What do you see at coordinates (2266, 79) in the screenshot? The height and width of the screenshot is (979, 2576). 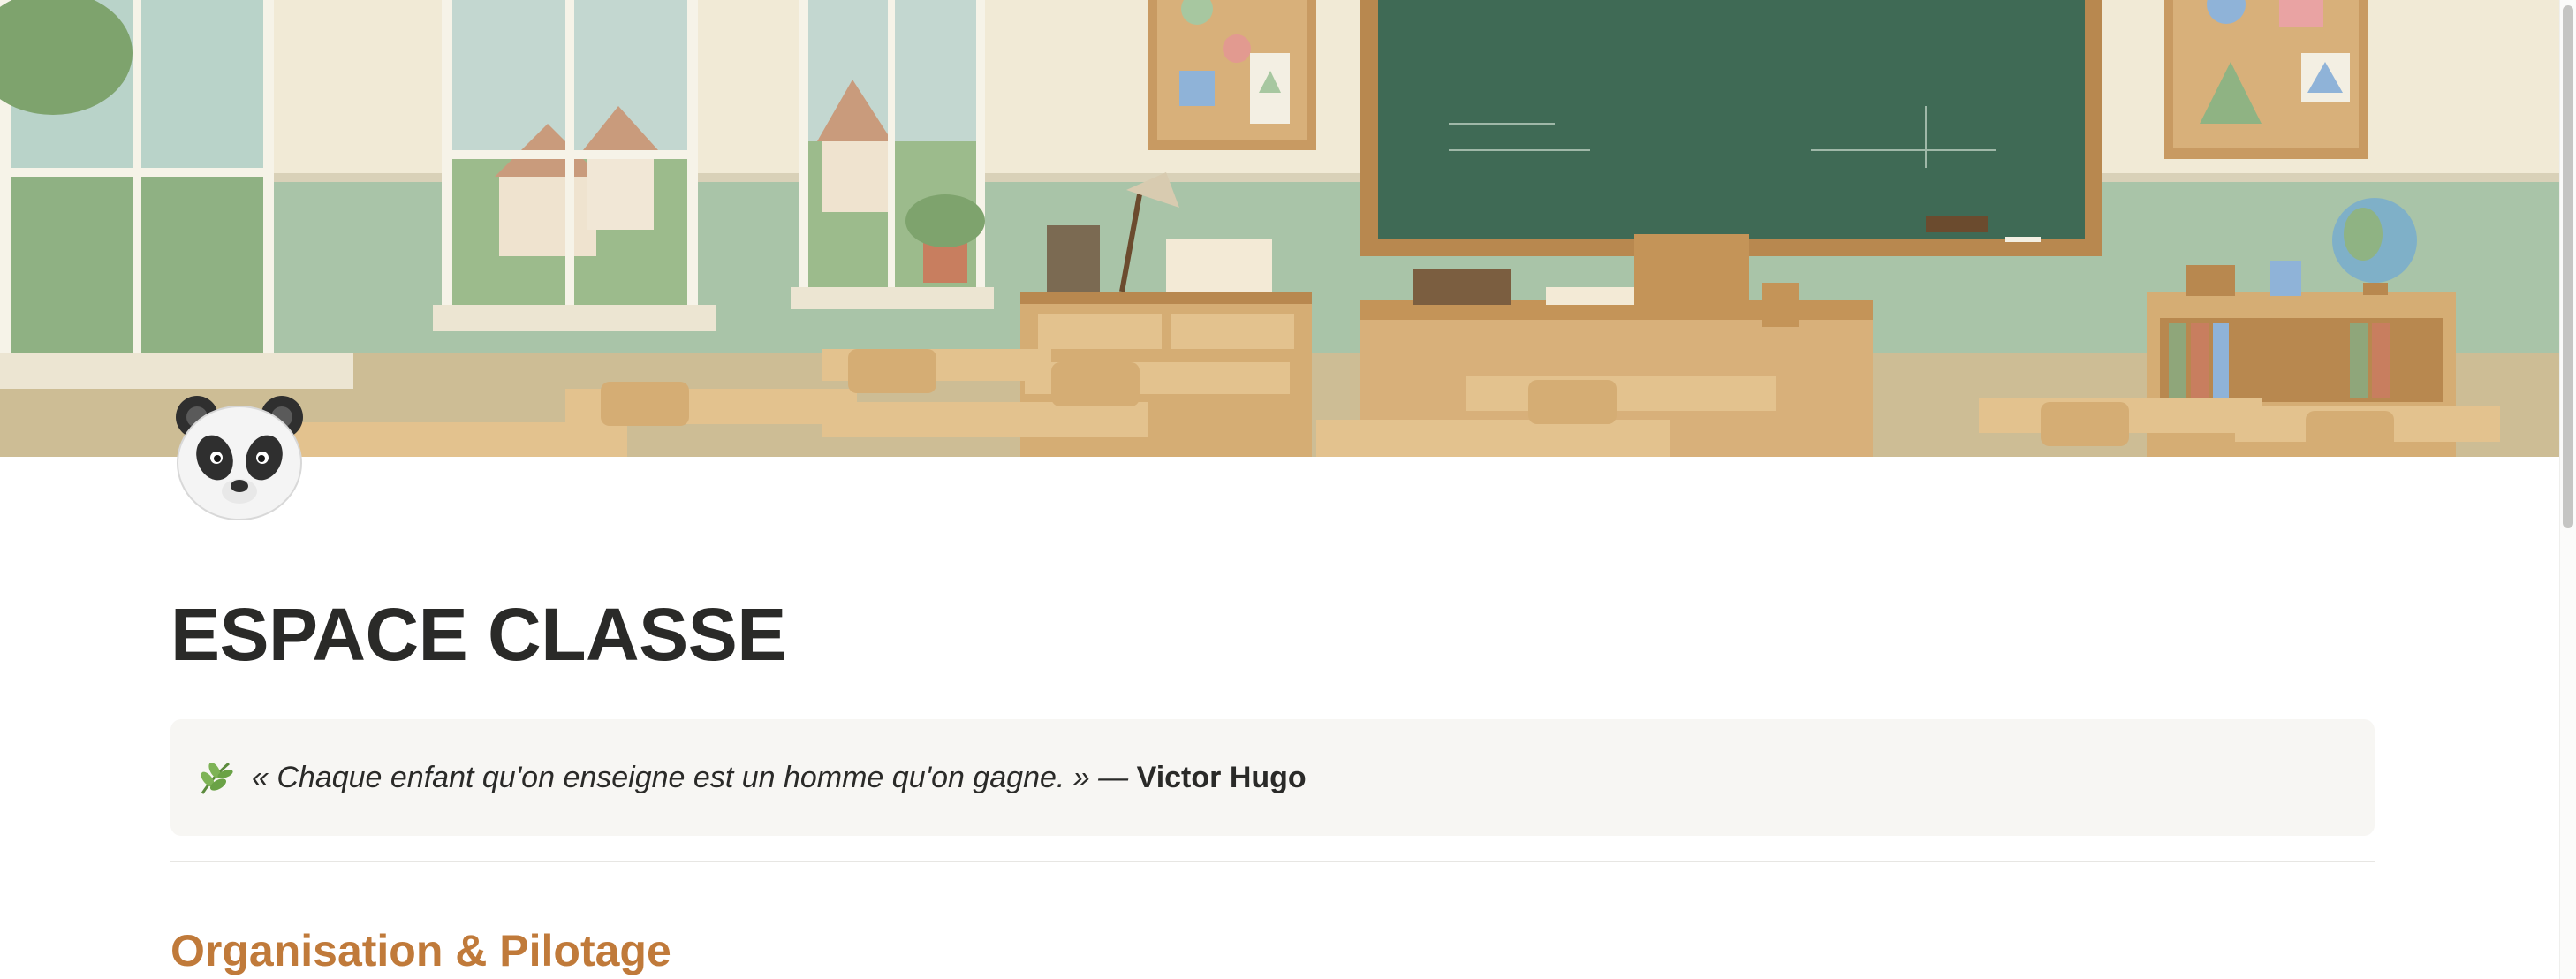 I see `bulletin-board-right` at bounding box center [2266, 79].